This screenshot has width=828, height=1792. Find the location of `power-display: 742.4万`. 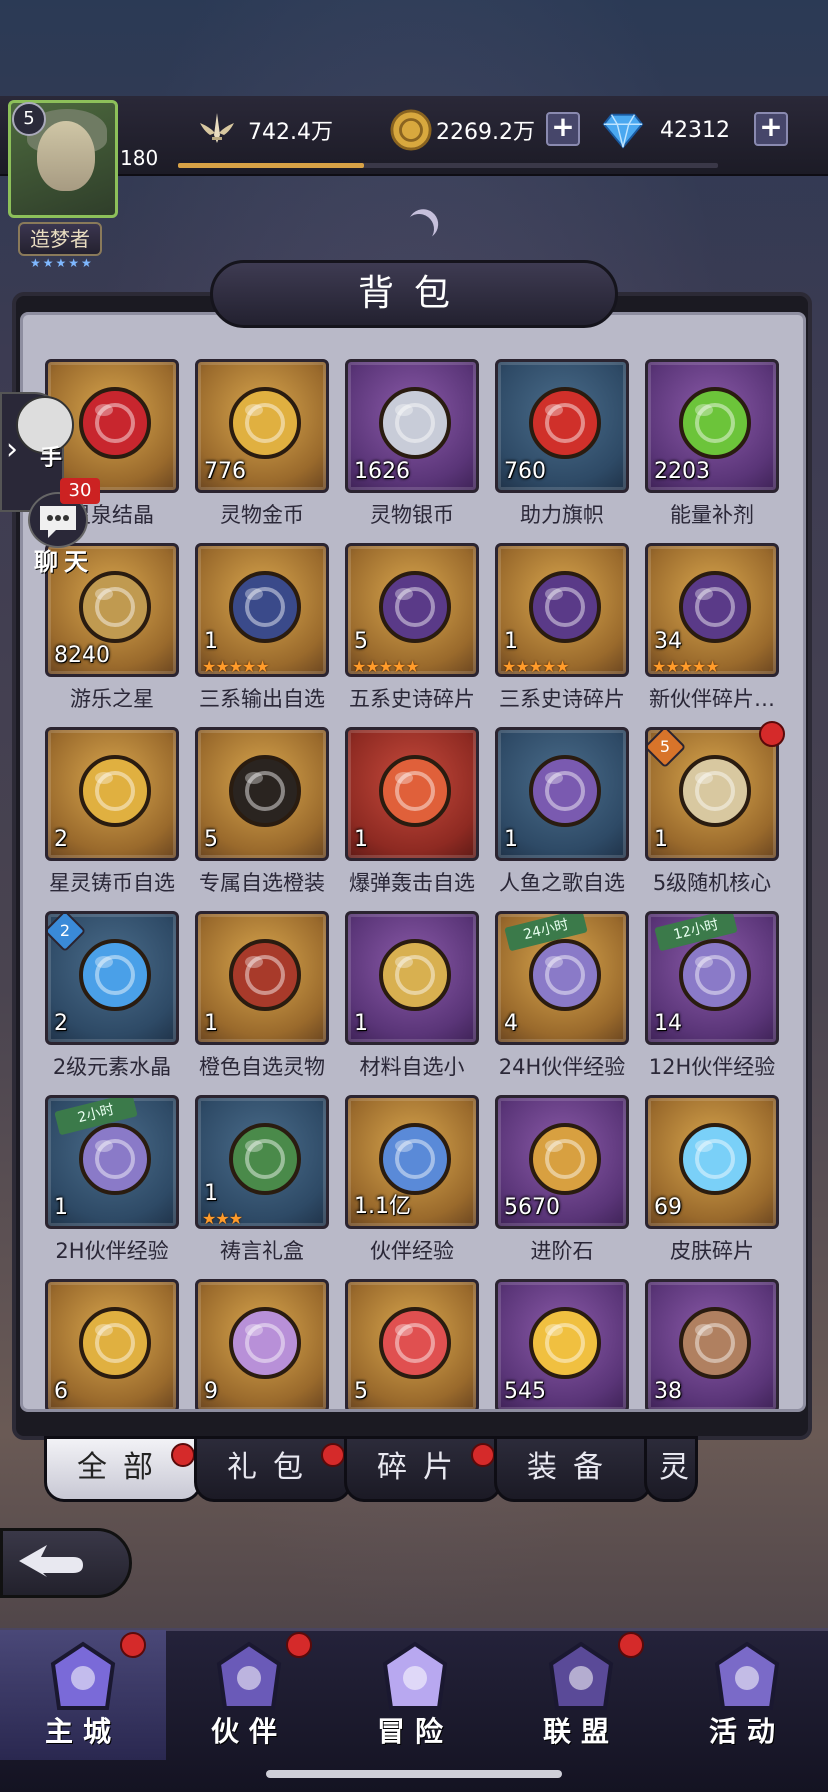

power-display: 742.4万 is located at coordinates (264, 130).